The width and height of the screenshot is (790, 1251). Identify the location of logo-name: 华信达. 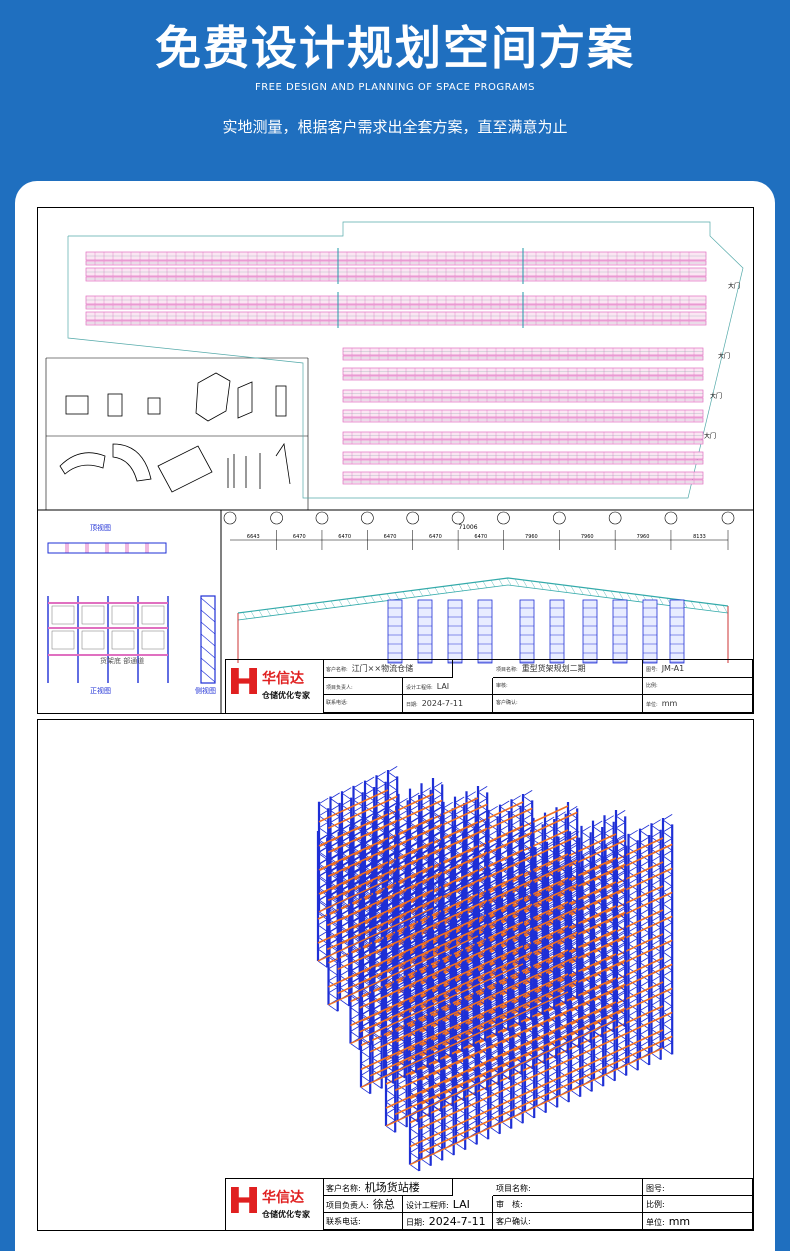
(283, 679).